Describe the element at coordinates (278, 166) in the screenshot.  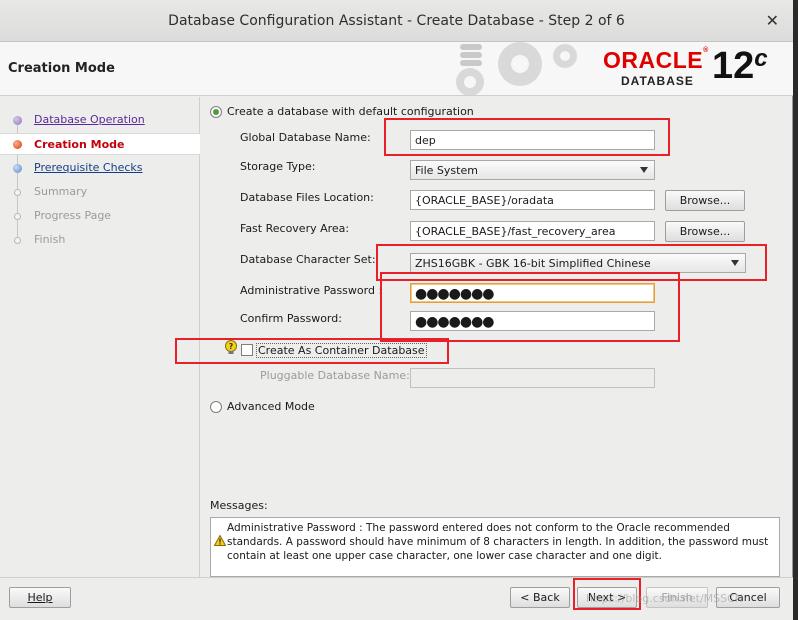
I see `storage-type-label: Storage Type:` at that location.